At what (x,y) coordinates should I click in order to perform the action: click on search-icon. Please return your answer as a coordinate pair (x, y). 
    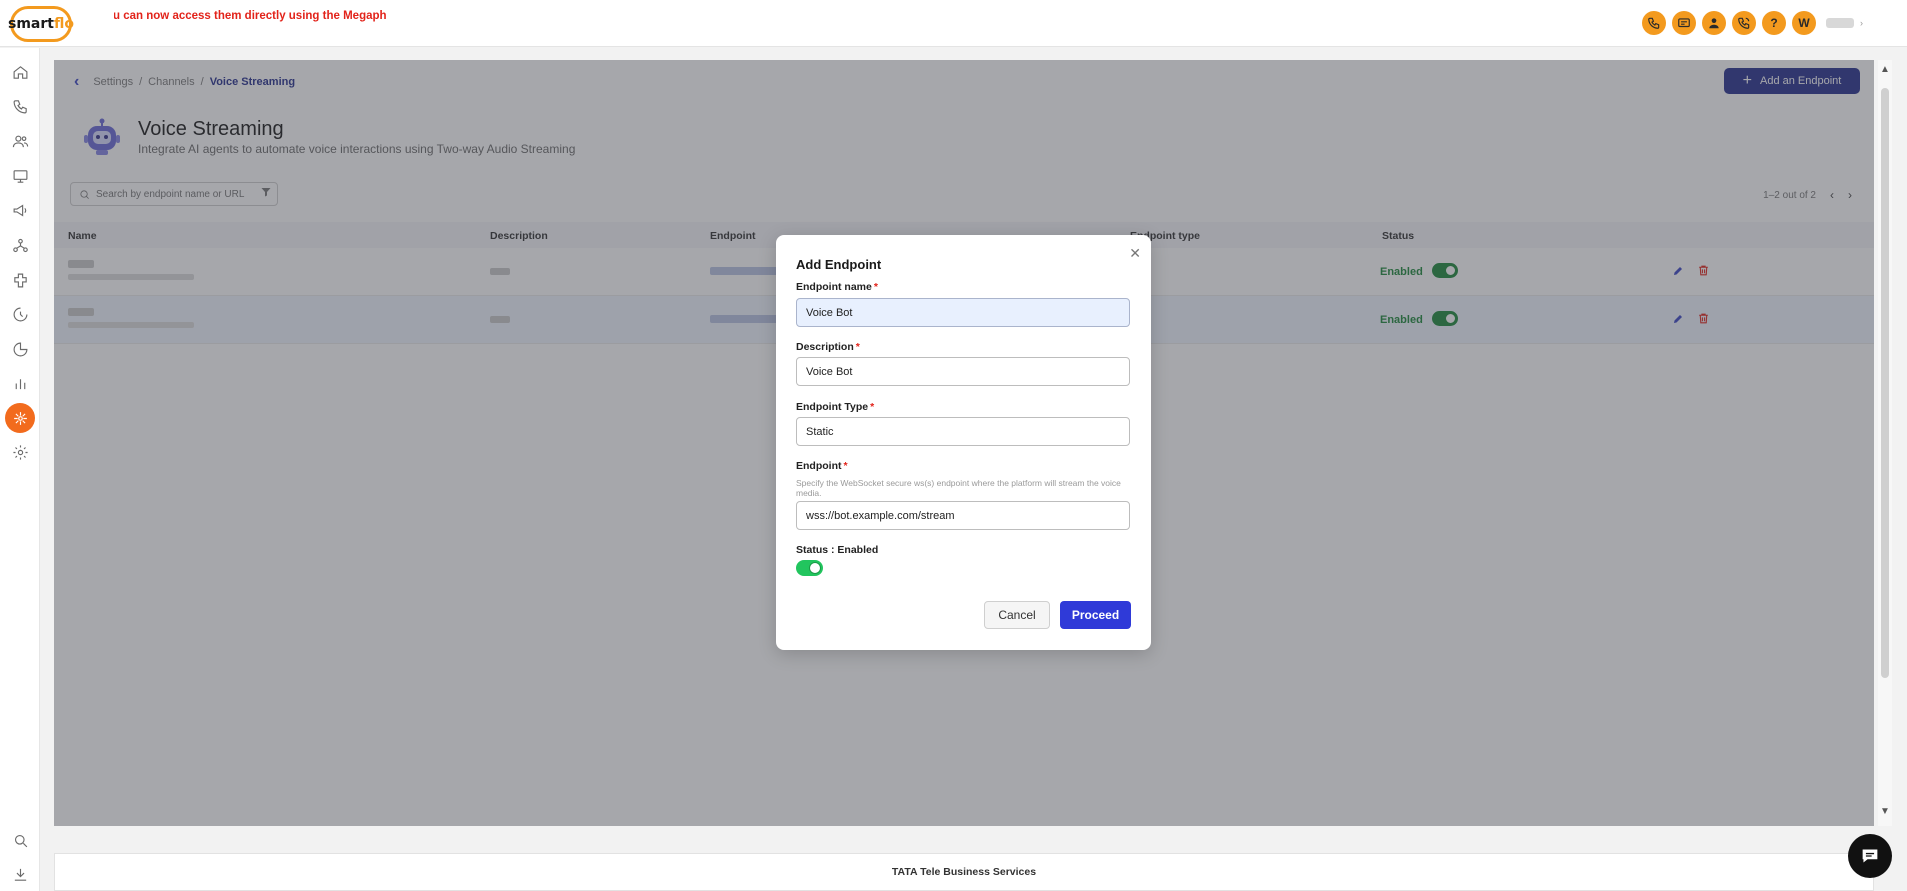
    Looking at the image, I should click on (20, 840).